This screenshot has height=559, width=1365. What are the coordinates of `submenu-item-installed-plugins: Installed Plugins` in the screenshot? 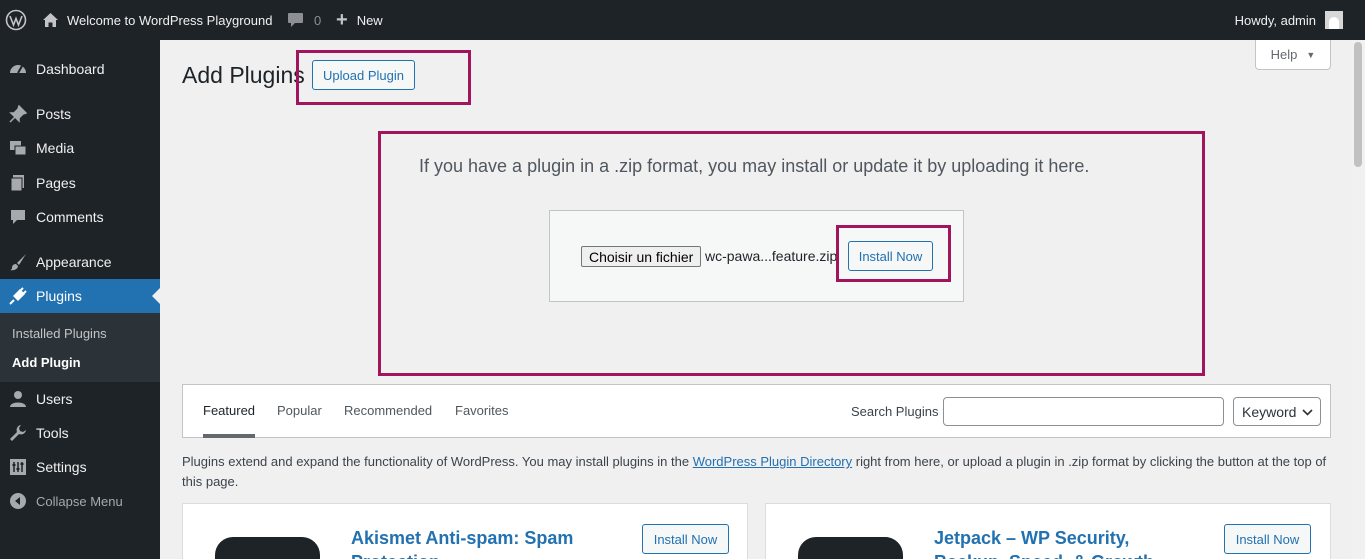 It's located at (59, 333).